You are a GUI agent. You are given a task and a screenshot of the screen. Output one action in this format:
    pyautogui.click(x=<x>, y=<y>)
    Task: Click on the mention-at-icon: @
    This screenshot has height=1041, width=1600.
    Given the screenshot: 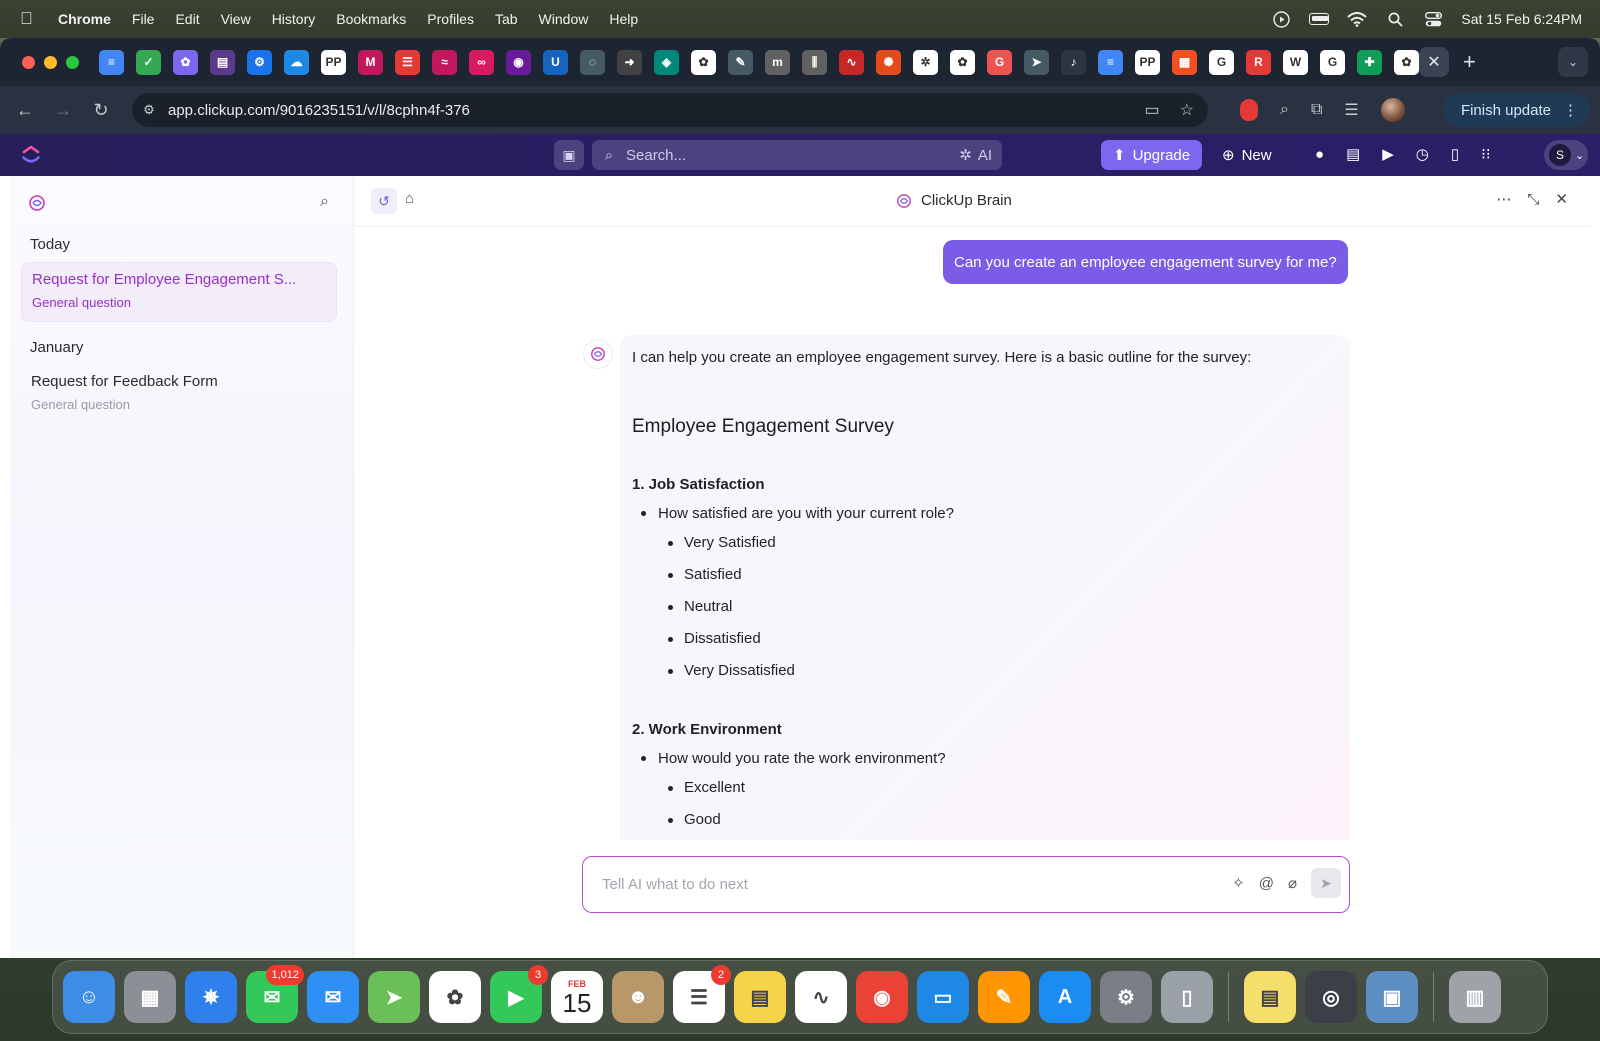 What is the action you would take?
    pyautogui.click(x=1266, y=883)
    